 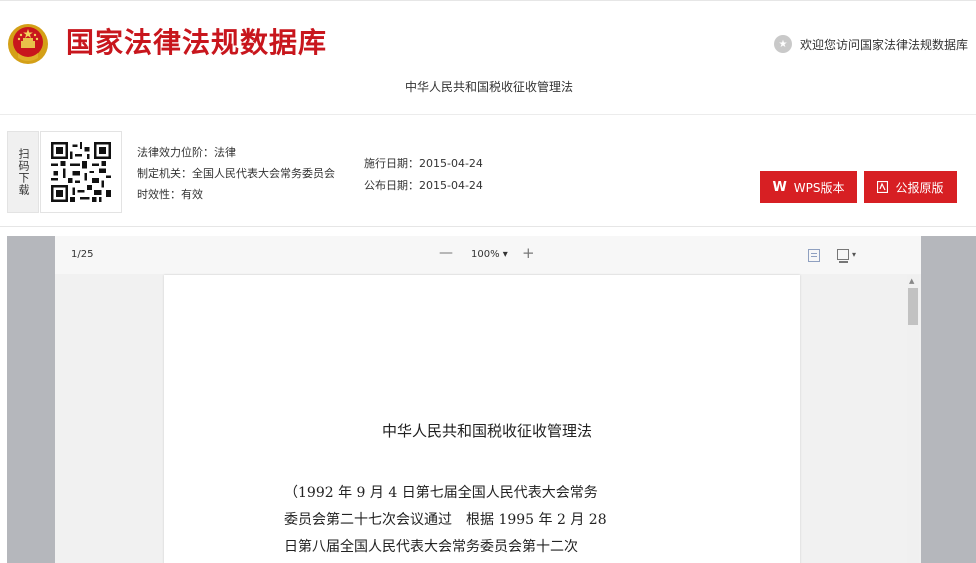 I want to click on scrollbar-thumb, so click(x=913, y=306).